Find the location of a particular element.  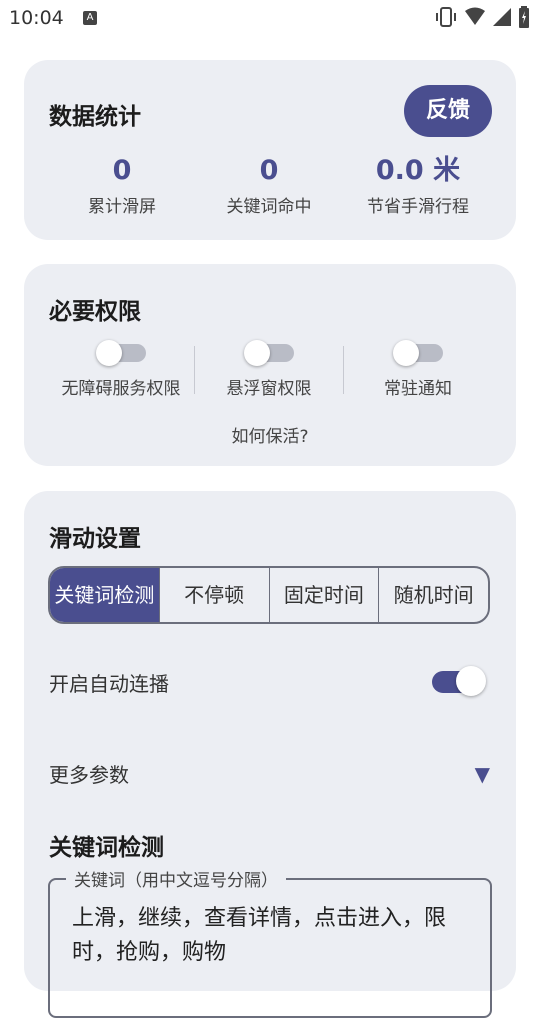

perm-label: 无障碍服务权限 is located at coordinates (121, 389).